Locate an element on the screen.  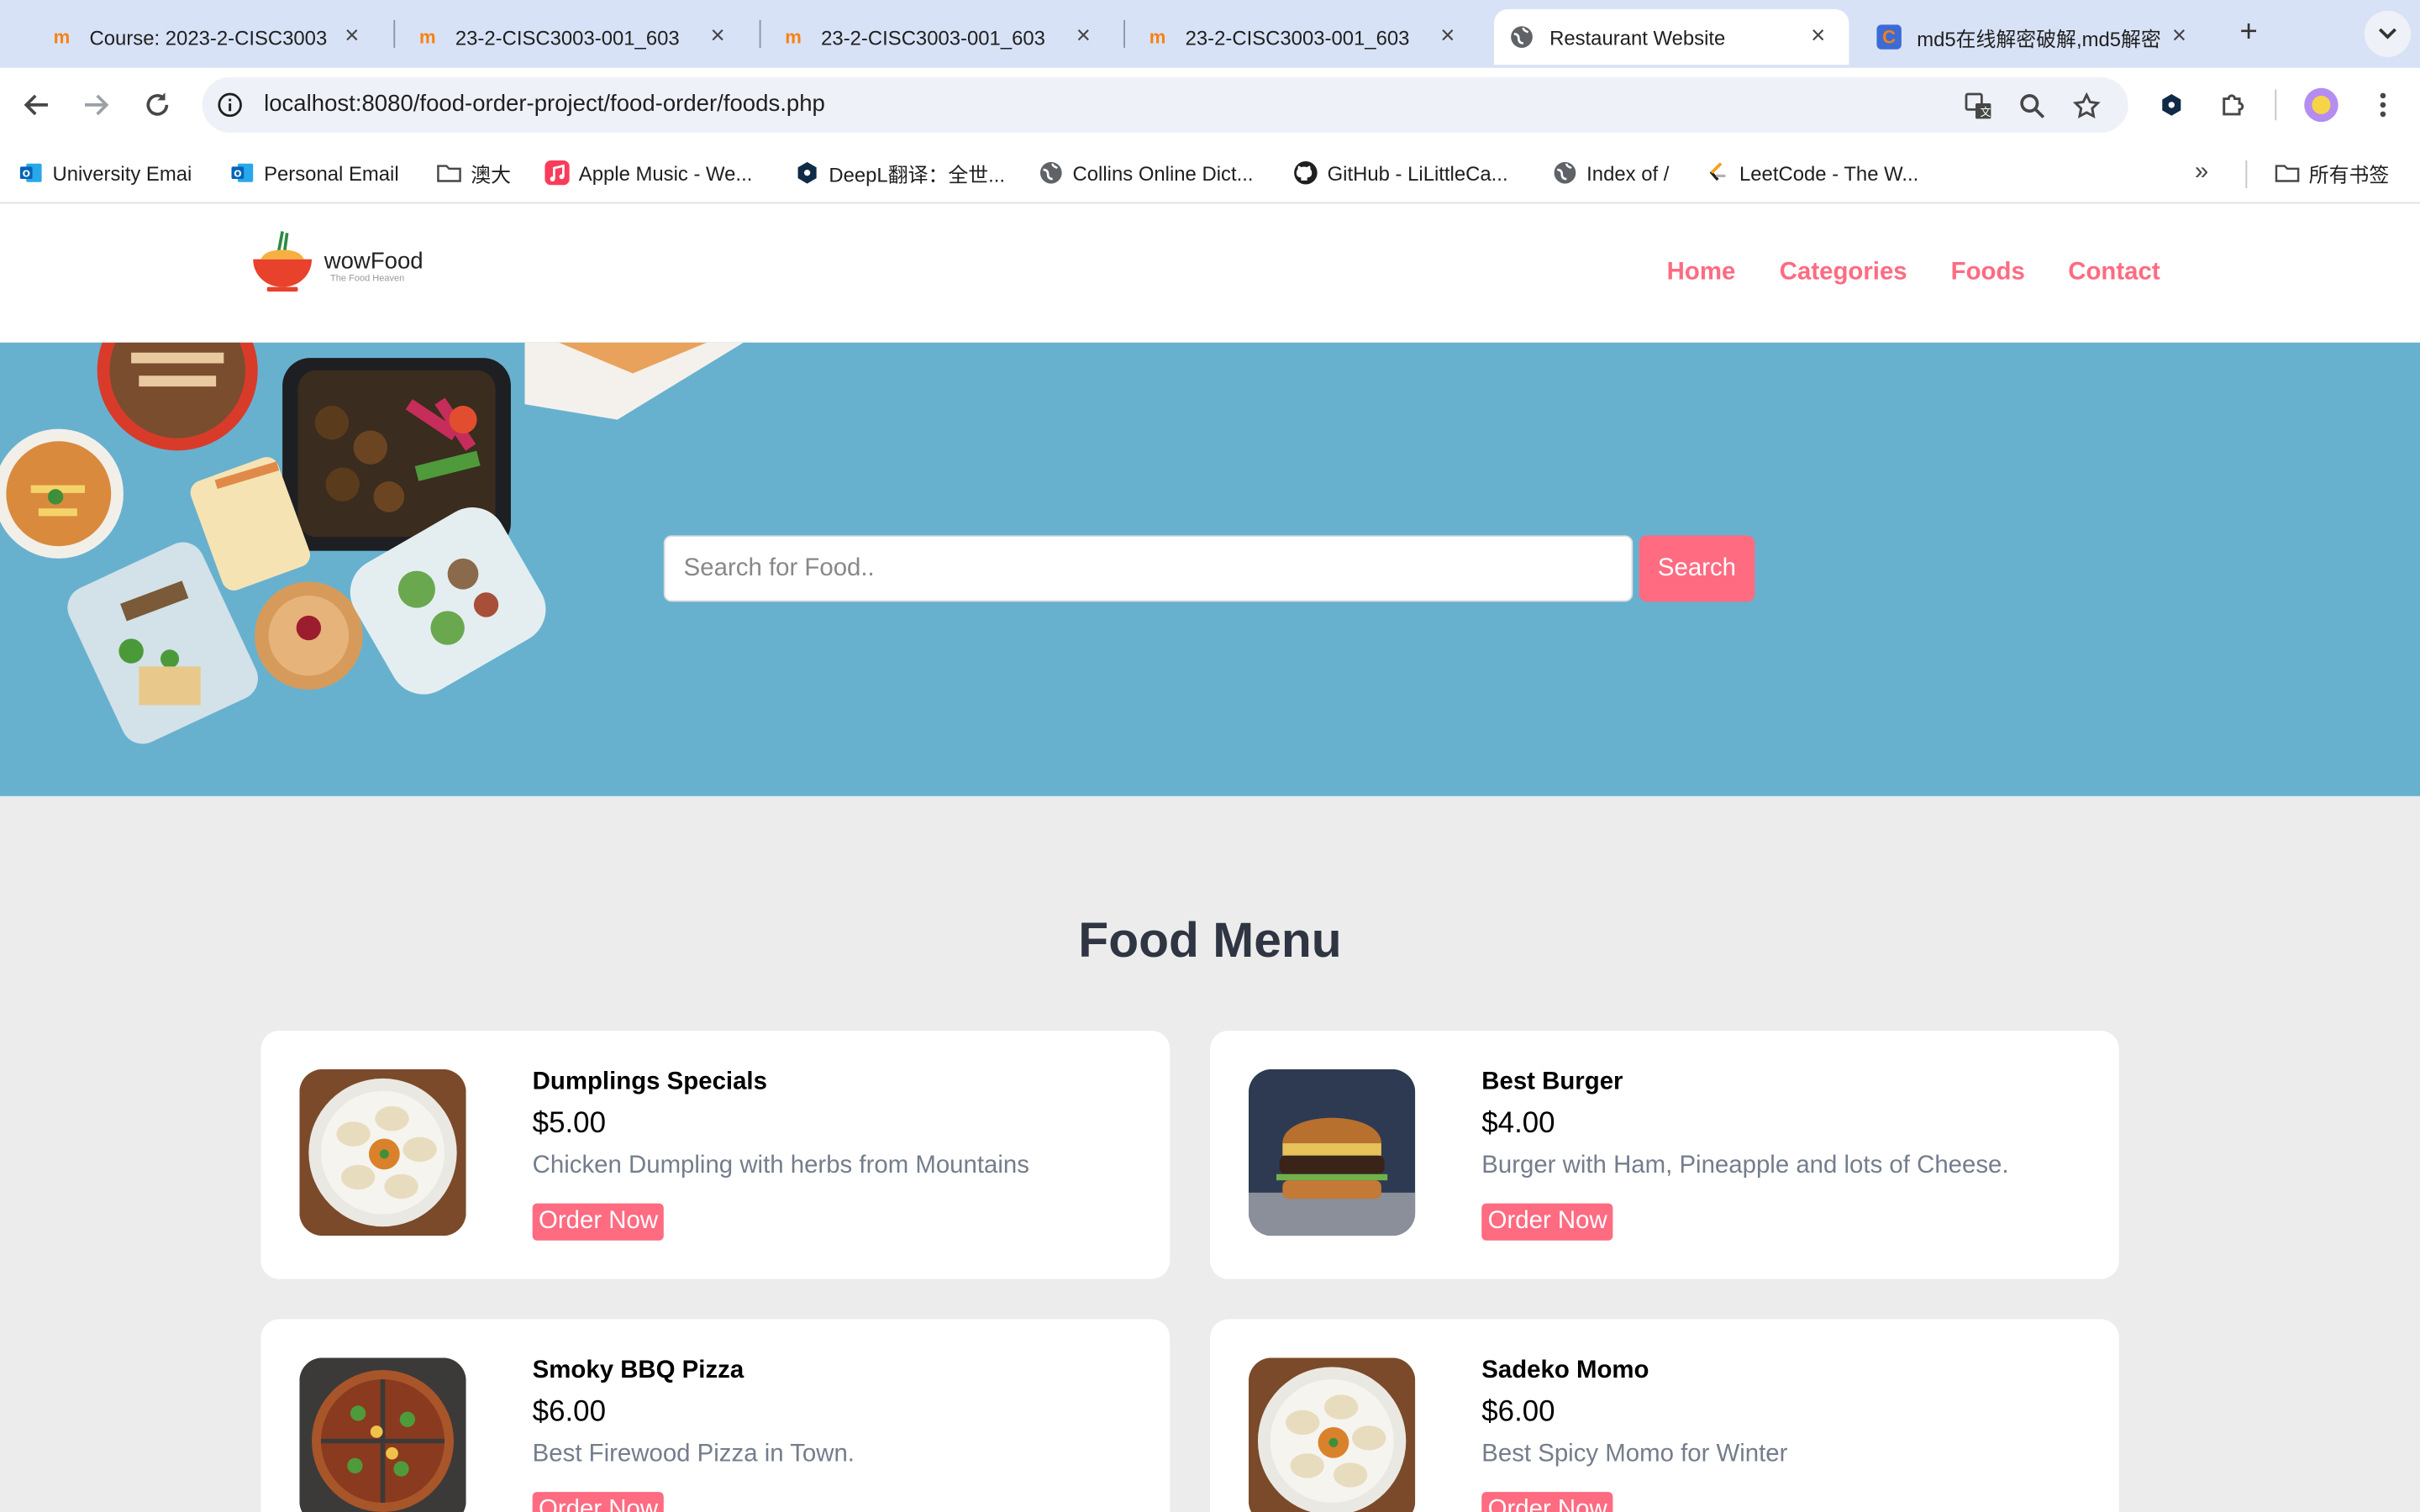
browser-tab-active: Restaurant Website × is located at coordinates (1671, 37).